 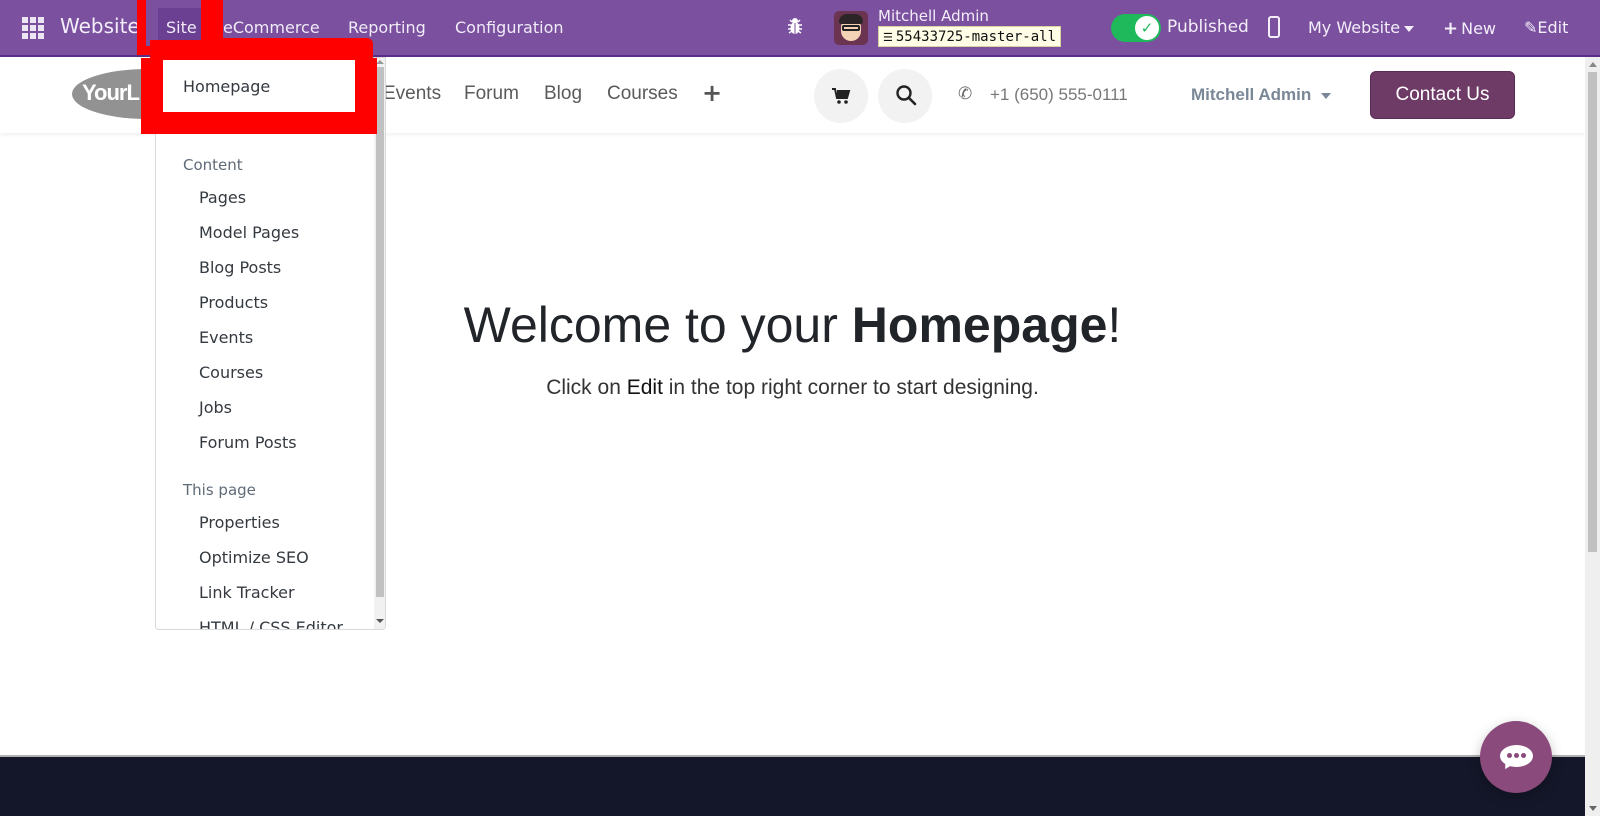 What do you see at coordinates (792, 785) in the screenshot?
I see `footer` at bounding box center [792, 785].